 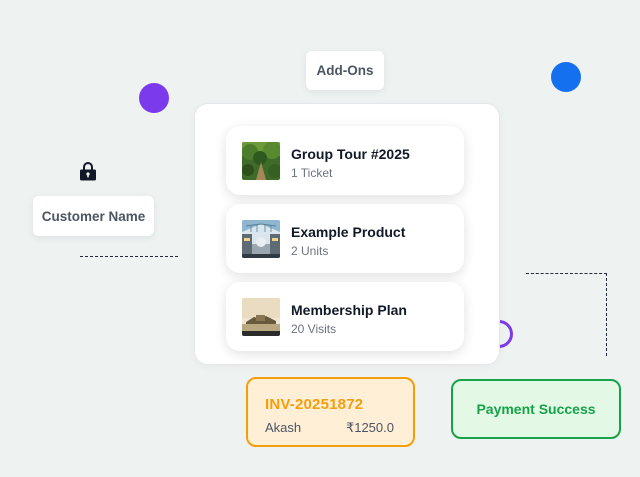 What do you see at coordinates (261, 317) in the screenshot?
I see `waterfront-building-thumbnail` at bounding box center [261, 317].